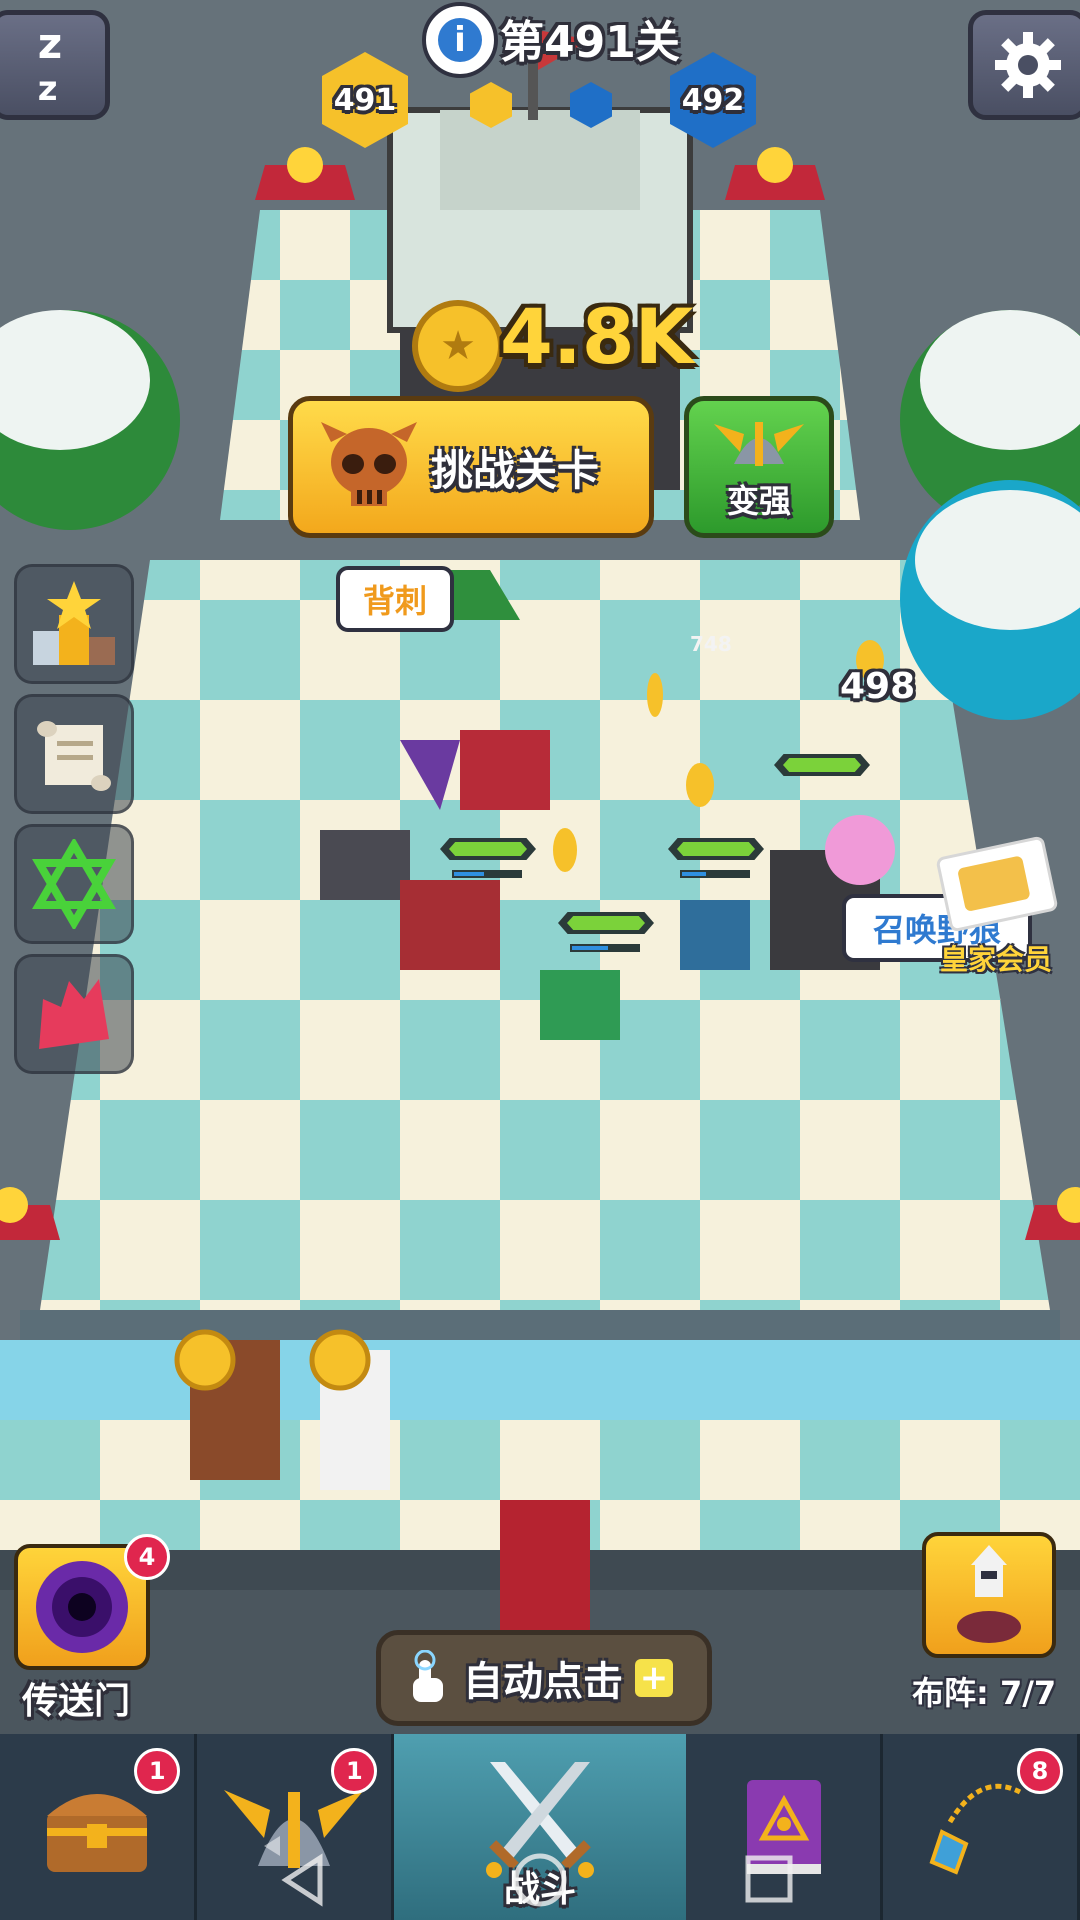  What do you see at coordinates (759, 467) in the screenshot?
I see `upgrade-button: 变强` at bounding box center [759, 467].